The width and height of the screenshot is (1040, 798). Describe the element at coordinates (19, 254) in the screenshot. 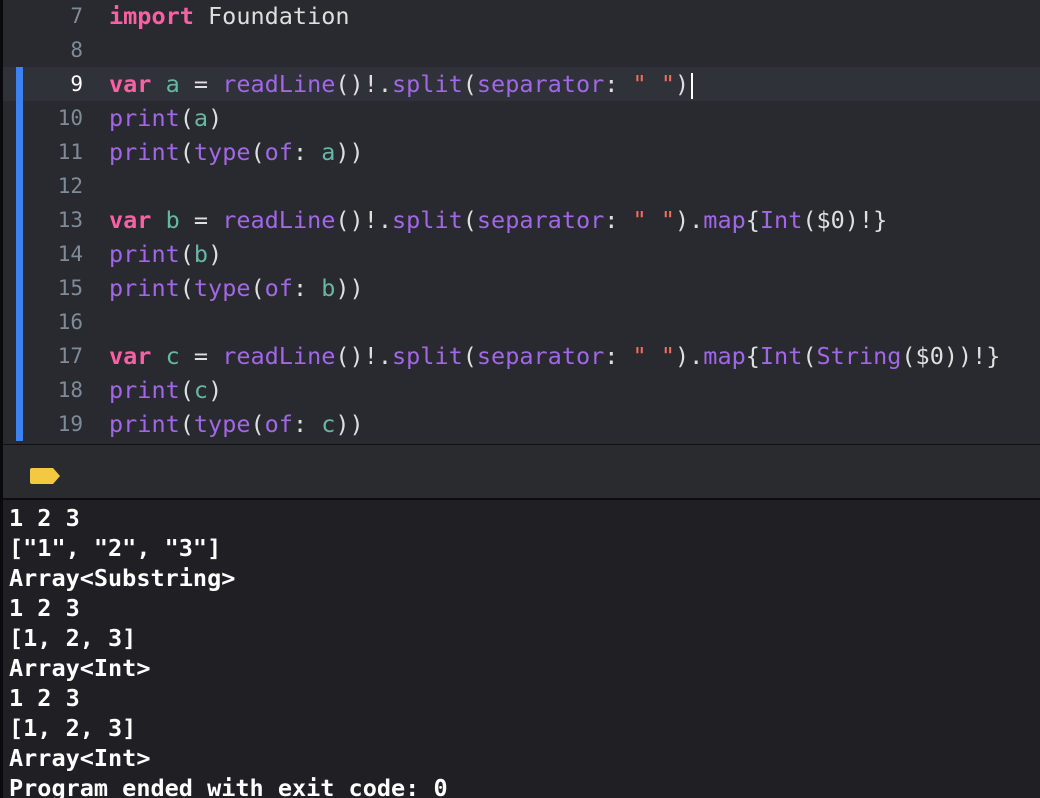

I see `change-indicator-bar` at that location.